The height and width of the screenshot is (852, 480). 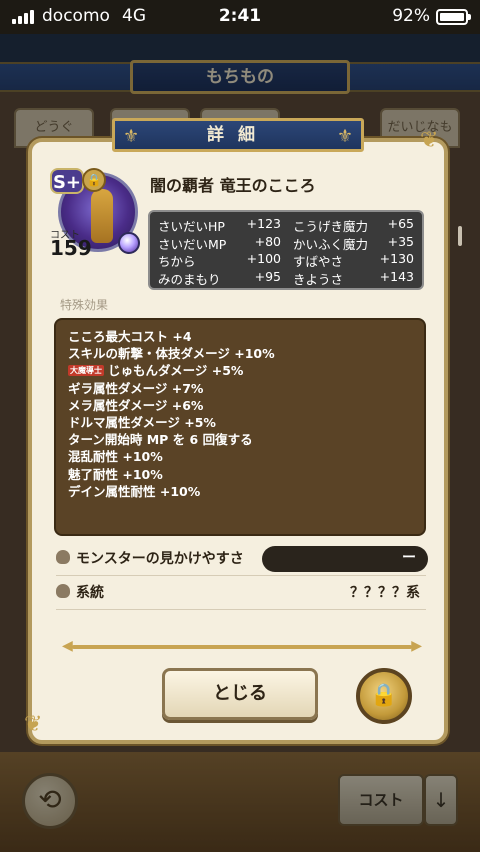 What do you see at coordinates (411, 16) in the screenshot?
I see `battery-percent: 92%` at bounding box center [411, 16].